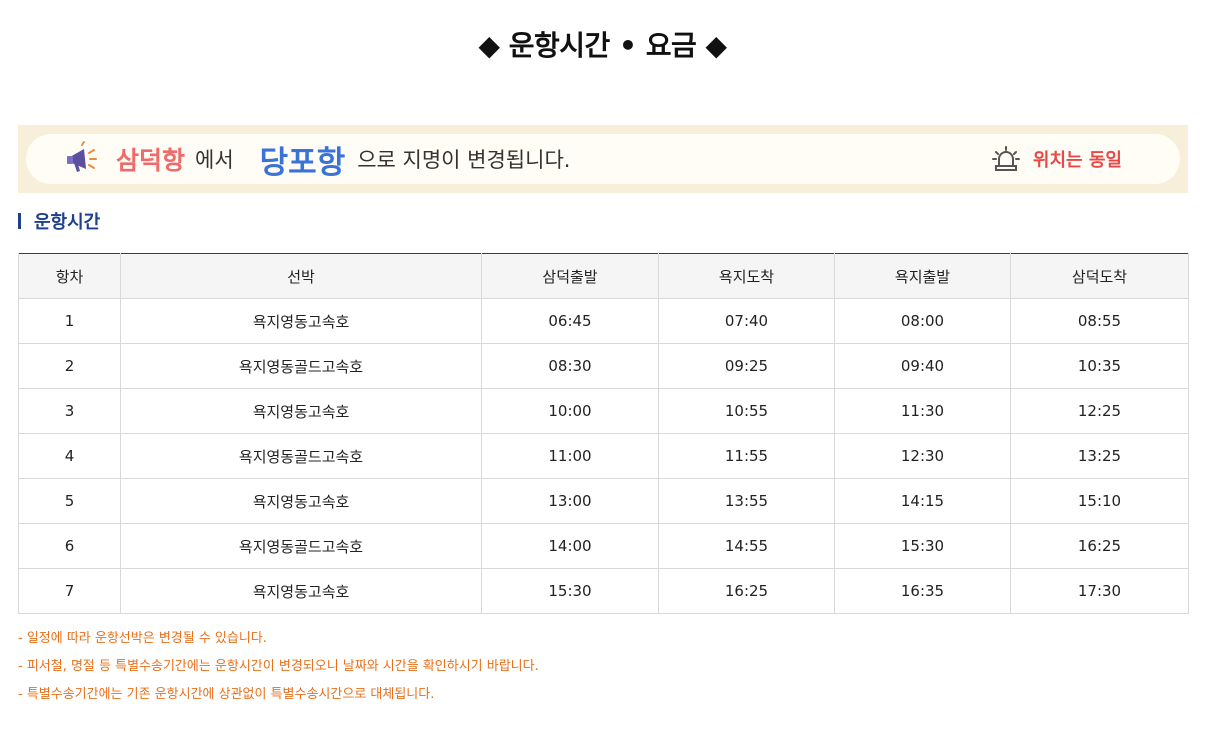 The height and width of the screenshot is (736, 1205). I want to click on header-vessel: 선박, so click(301, 276).